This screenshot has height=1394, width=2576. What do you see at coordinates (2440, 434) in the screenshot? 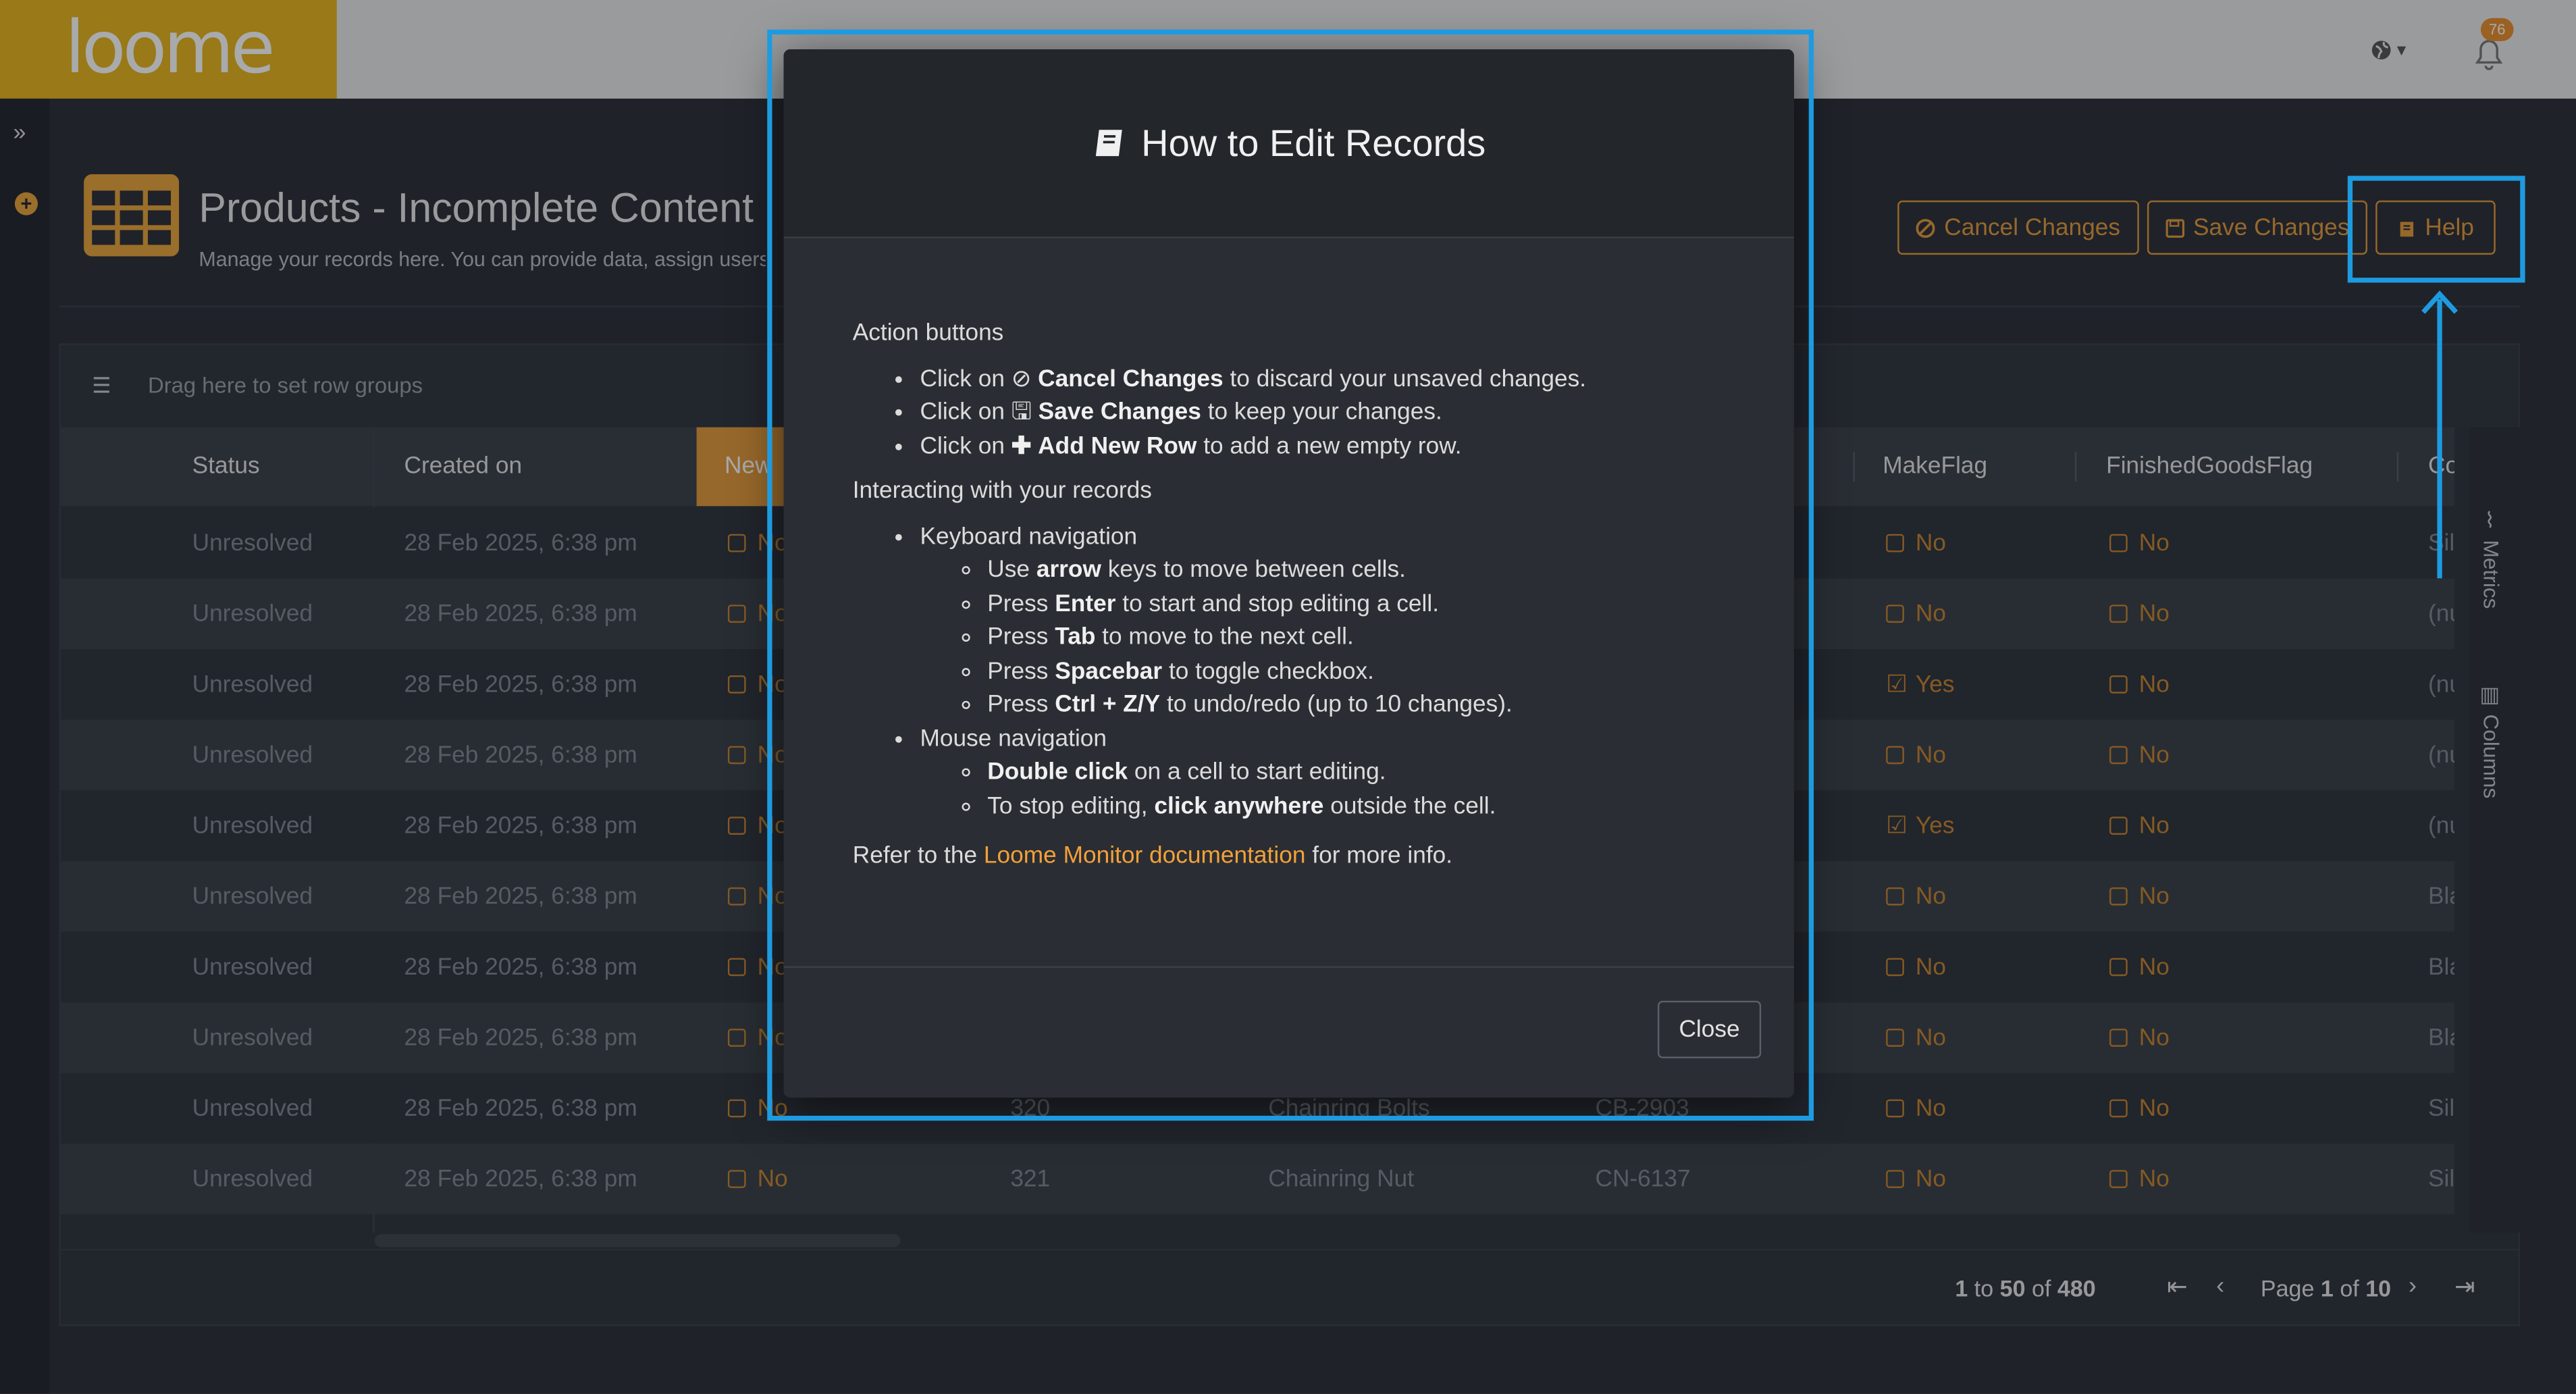
I see `arrow-up-icon` at bounding box center [2440, 434].